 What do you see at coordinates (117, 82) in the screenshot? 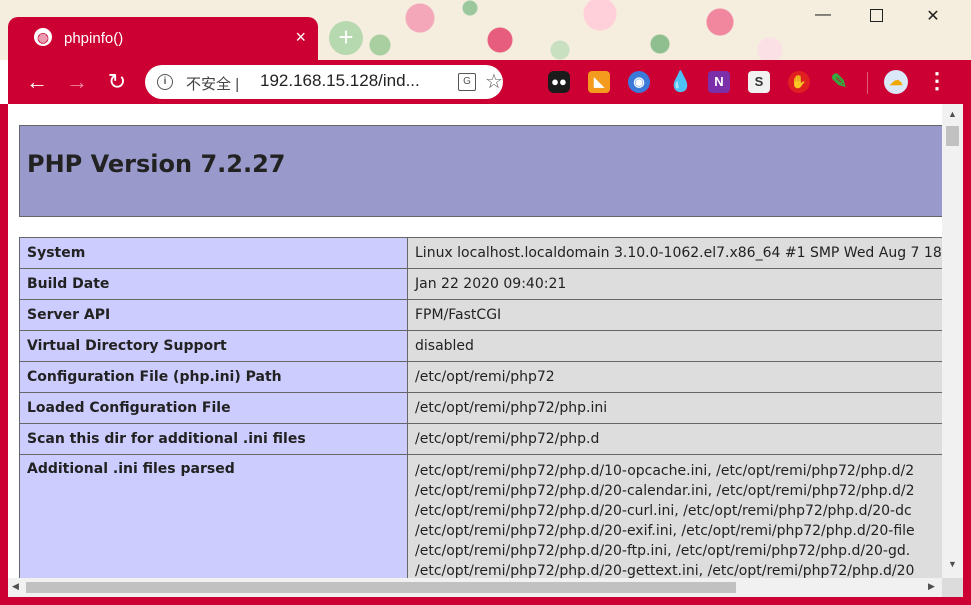
I see `reload-button: ↻` at bounding box center [117, 82].